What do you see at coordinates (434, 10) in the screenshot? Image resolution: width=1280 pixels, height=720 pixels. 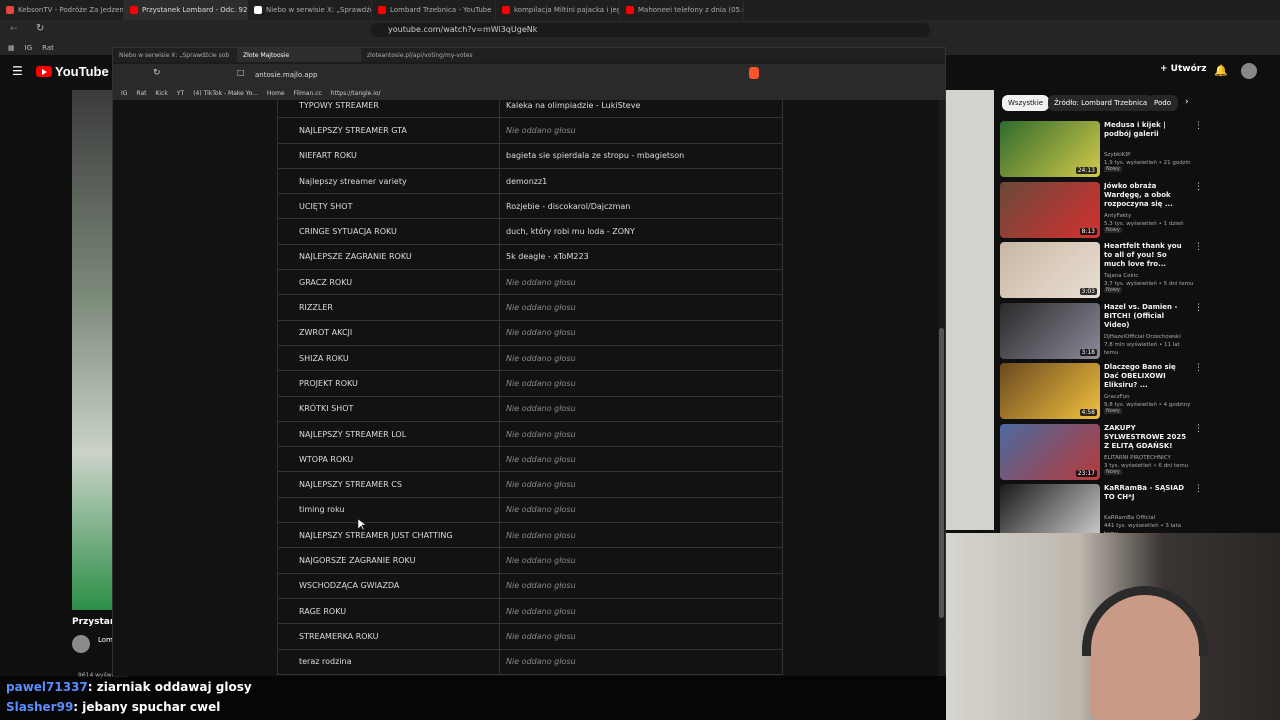 I see `outer-tab: Lombard Trzebnica - YouTube×` at bounding box center [434, 10].